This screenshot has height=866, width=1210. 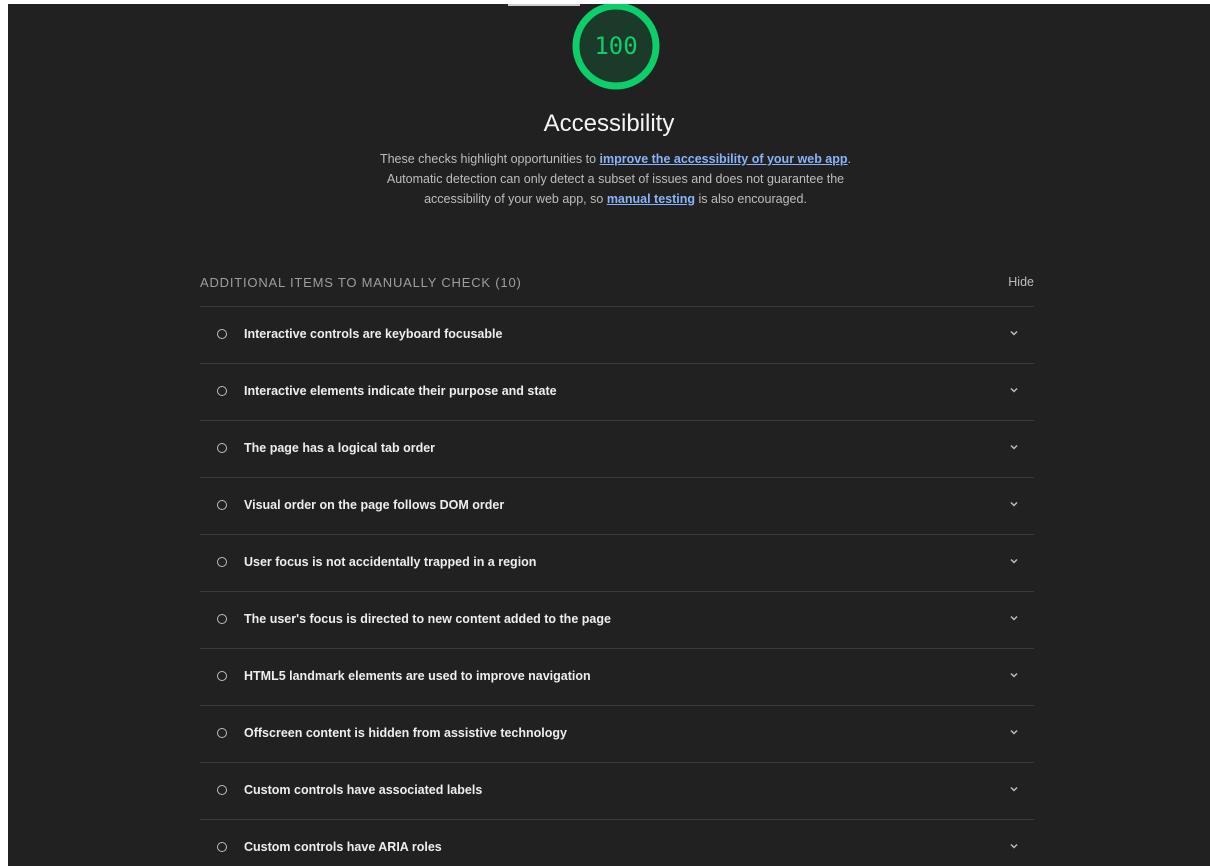 What do you see at coordinates (343, 847) in the screenshot?
I see `audit-title: Custom controls have ARIA roles` at bounding box center [343, 847].